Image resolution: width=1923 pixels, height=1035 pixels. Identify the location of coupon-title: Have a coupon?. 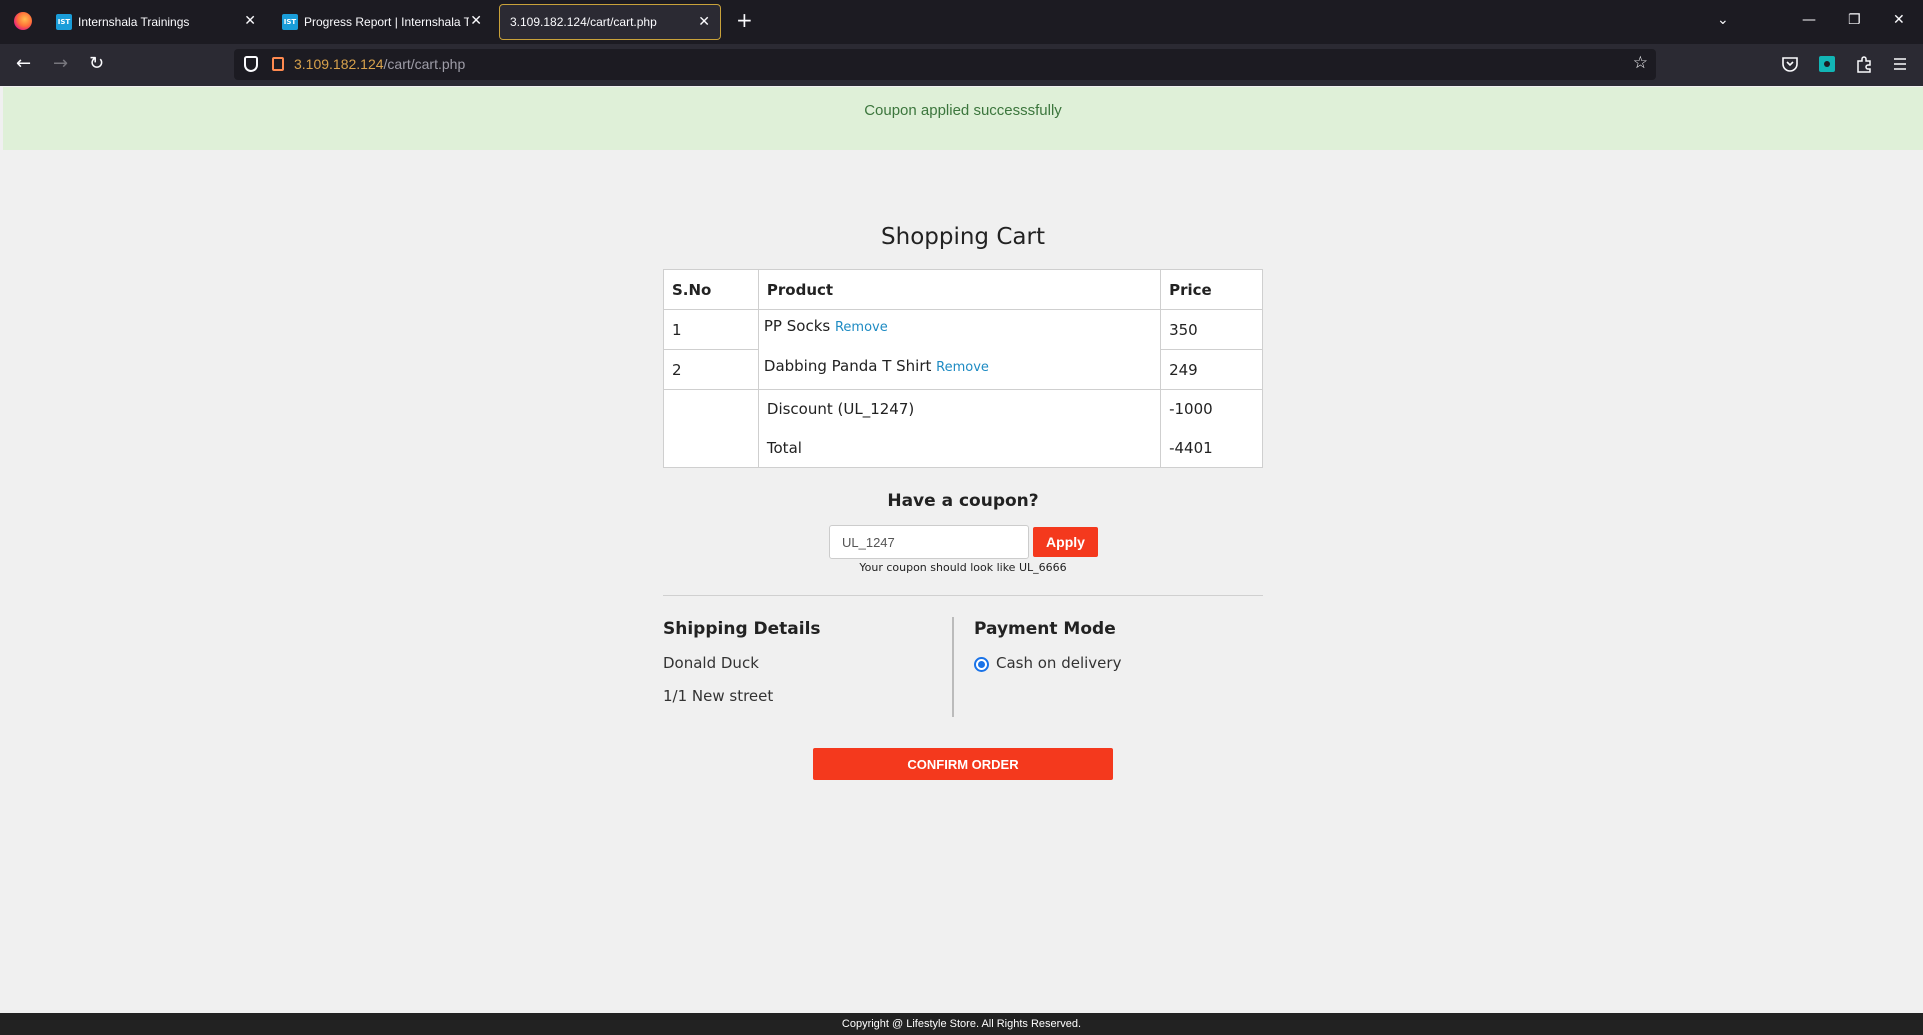
(963, 501).